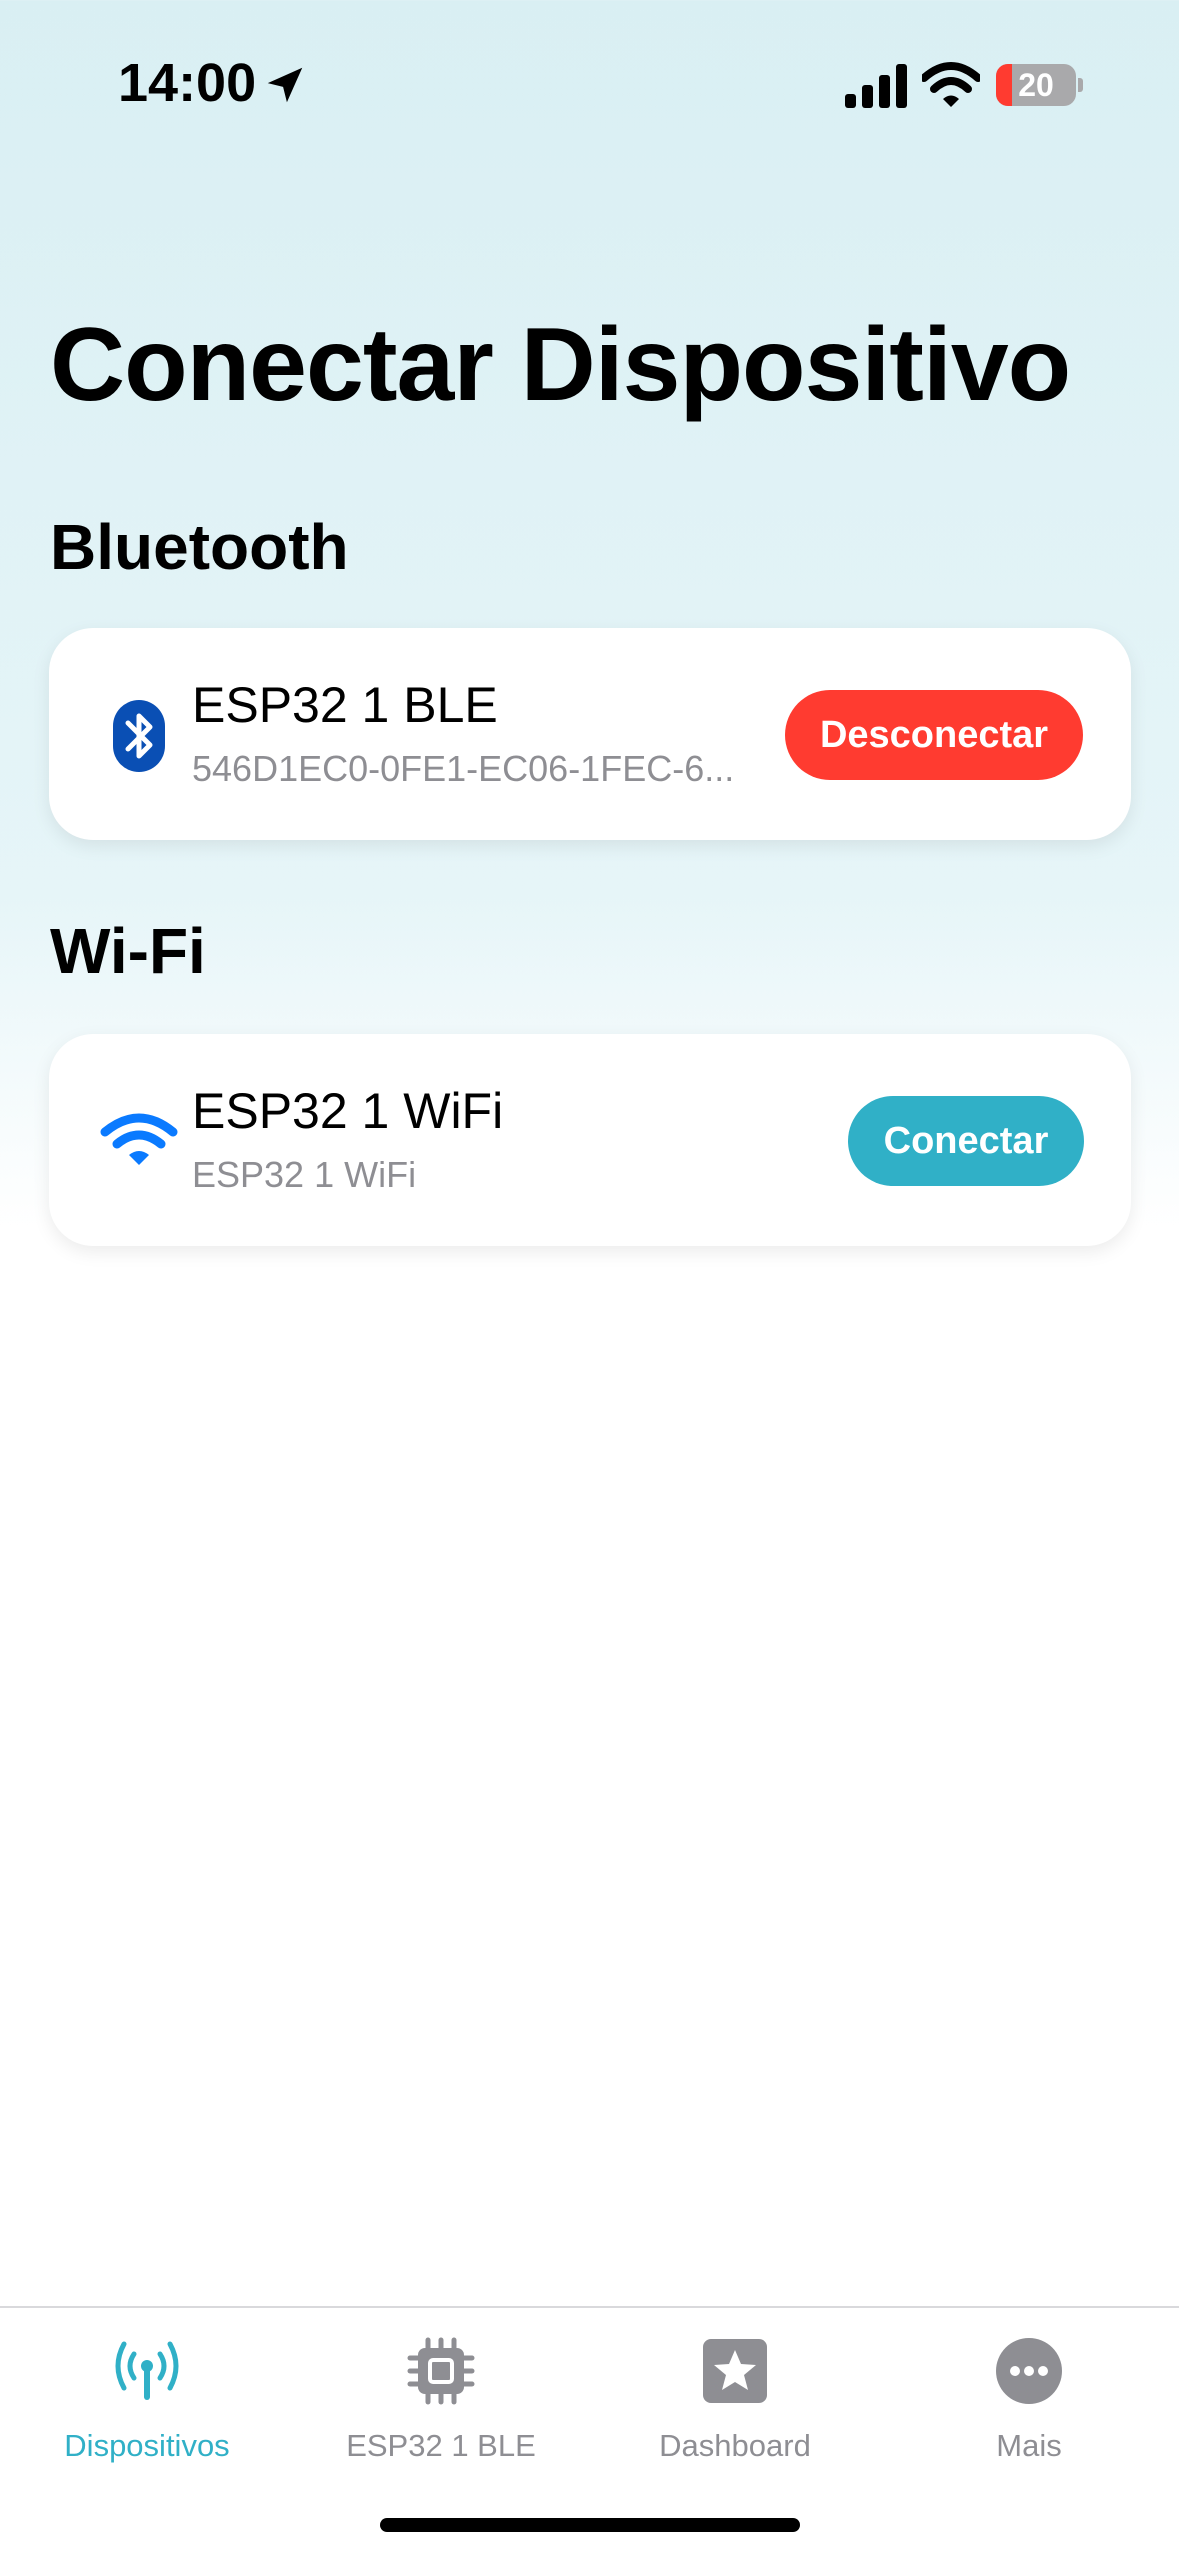 This screenshot has height=2558, width=1179. Describe the element at coordinates (441, 2445) in the screenshot. I see `tab-label: ESP32 1 BLE` at that location.